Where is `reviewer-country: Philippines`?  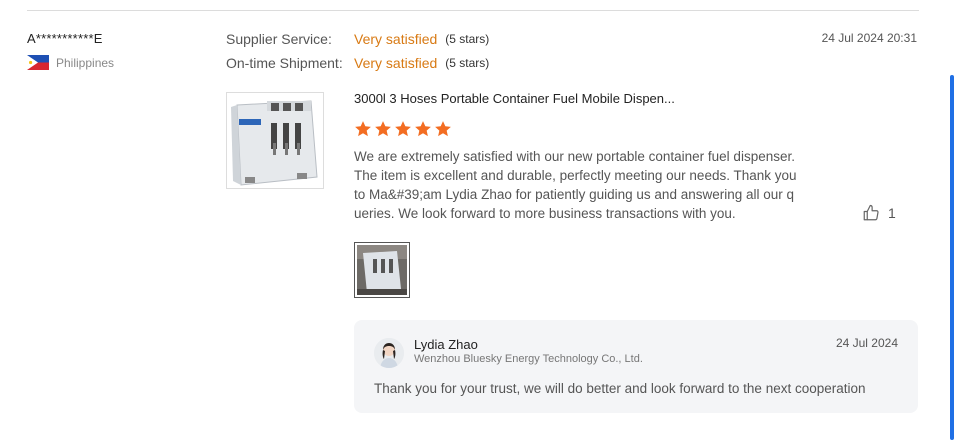 reviewer-country: Philippines is located at coordinates (70, 62).